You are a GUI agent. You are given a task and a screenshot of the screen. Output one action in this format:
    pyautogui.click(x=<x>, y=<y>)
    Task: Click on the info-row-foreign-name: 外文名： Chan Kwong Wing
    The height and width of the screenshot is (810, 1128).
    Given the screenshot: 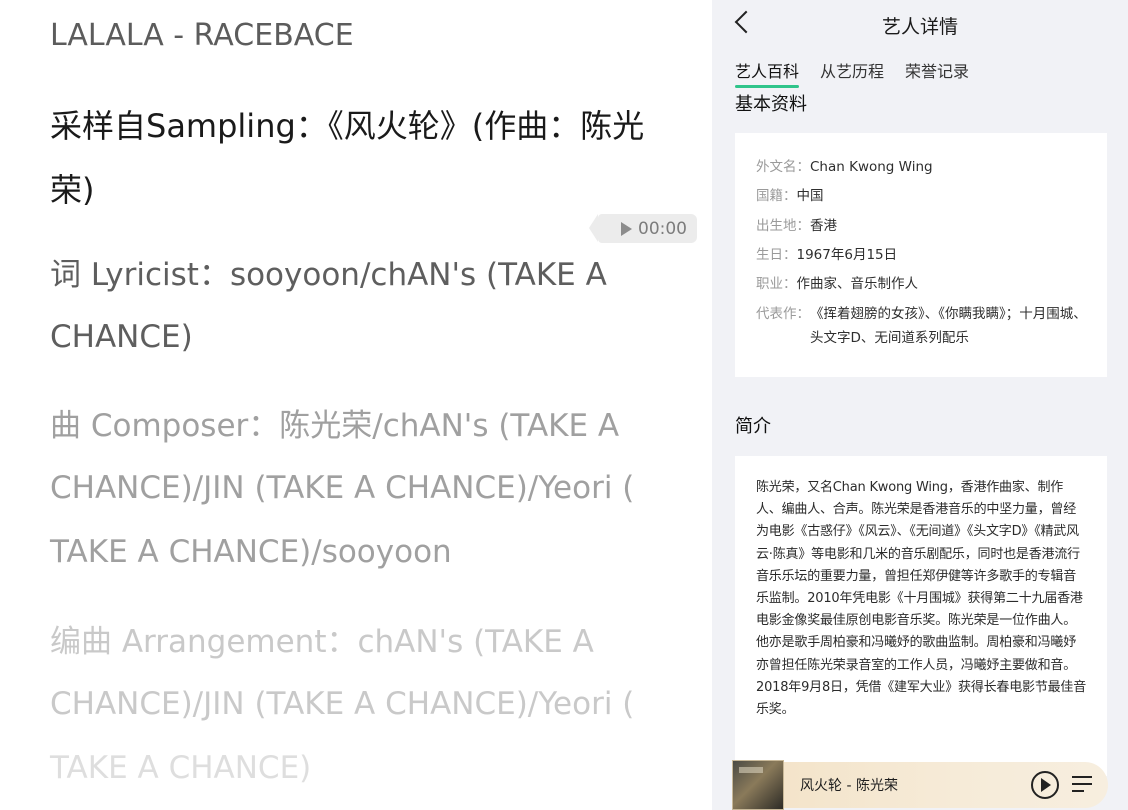 What is the action you would take?
    pyautogui.click(x=922, y=167)
    